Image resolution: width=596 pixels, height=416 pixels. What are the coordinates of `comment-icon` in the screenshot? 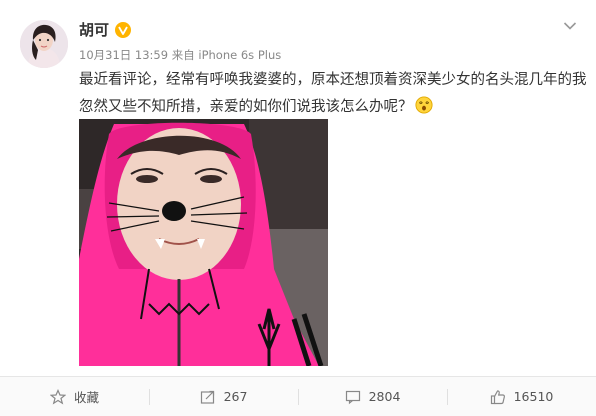 It's located at (352, 397).